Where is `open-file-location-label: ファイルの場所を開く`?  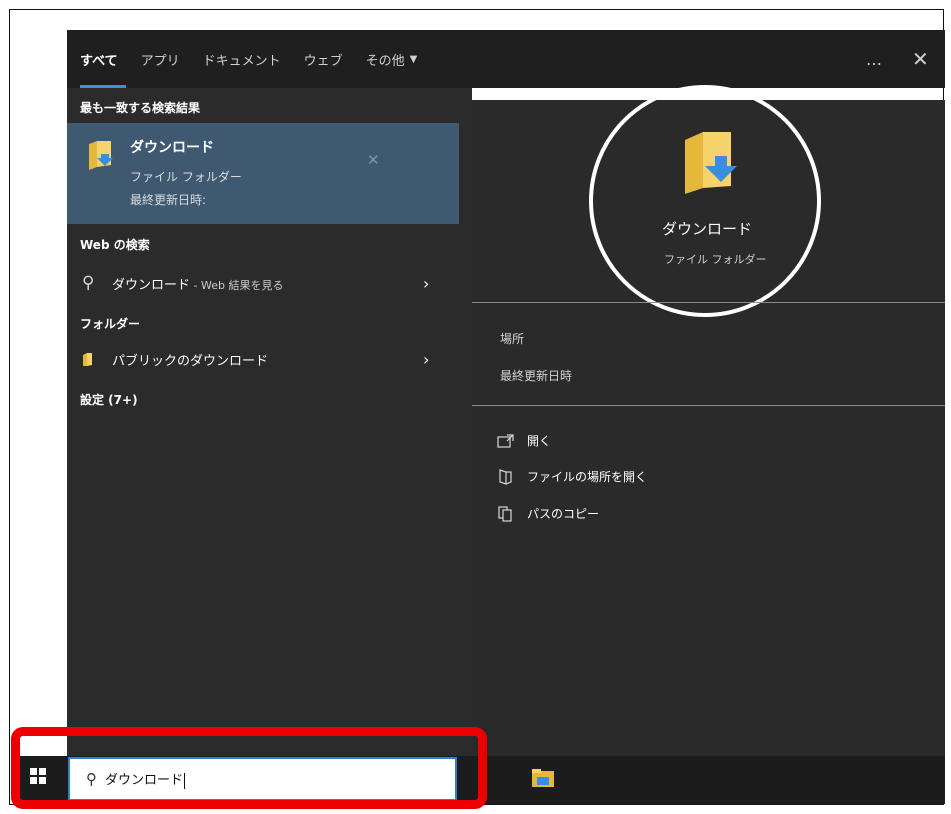
open-file-location-label: ファイルの場所を開く is located at coordinates (587, 477).